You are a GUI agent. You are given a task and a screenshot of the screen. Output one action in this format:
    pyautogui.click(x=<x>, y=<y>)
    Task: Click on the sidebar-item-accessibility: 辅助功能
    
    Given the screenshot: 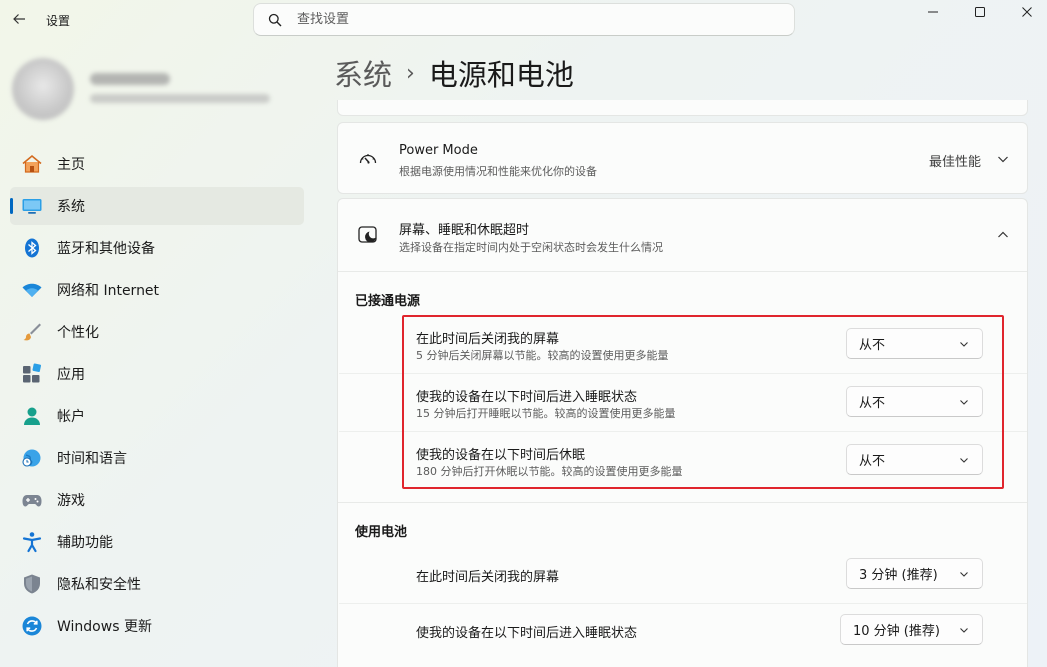 What is the action you would take?
    pyautogui.click(x=157, y=542)
    